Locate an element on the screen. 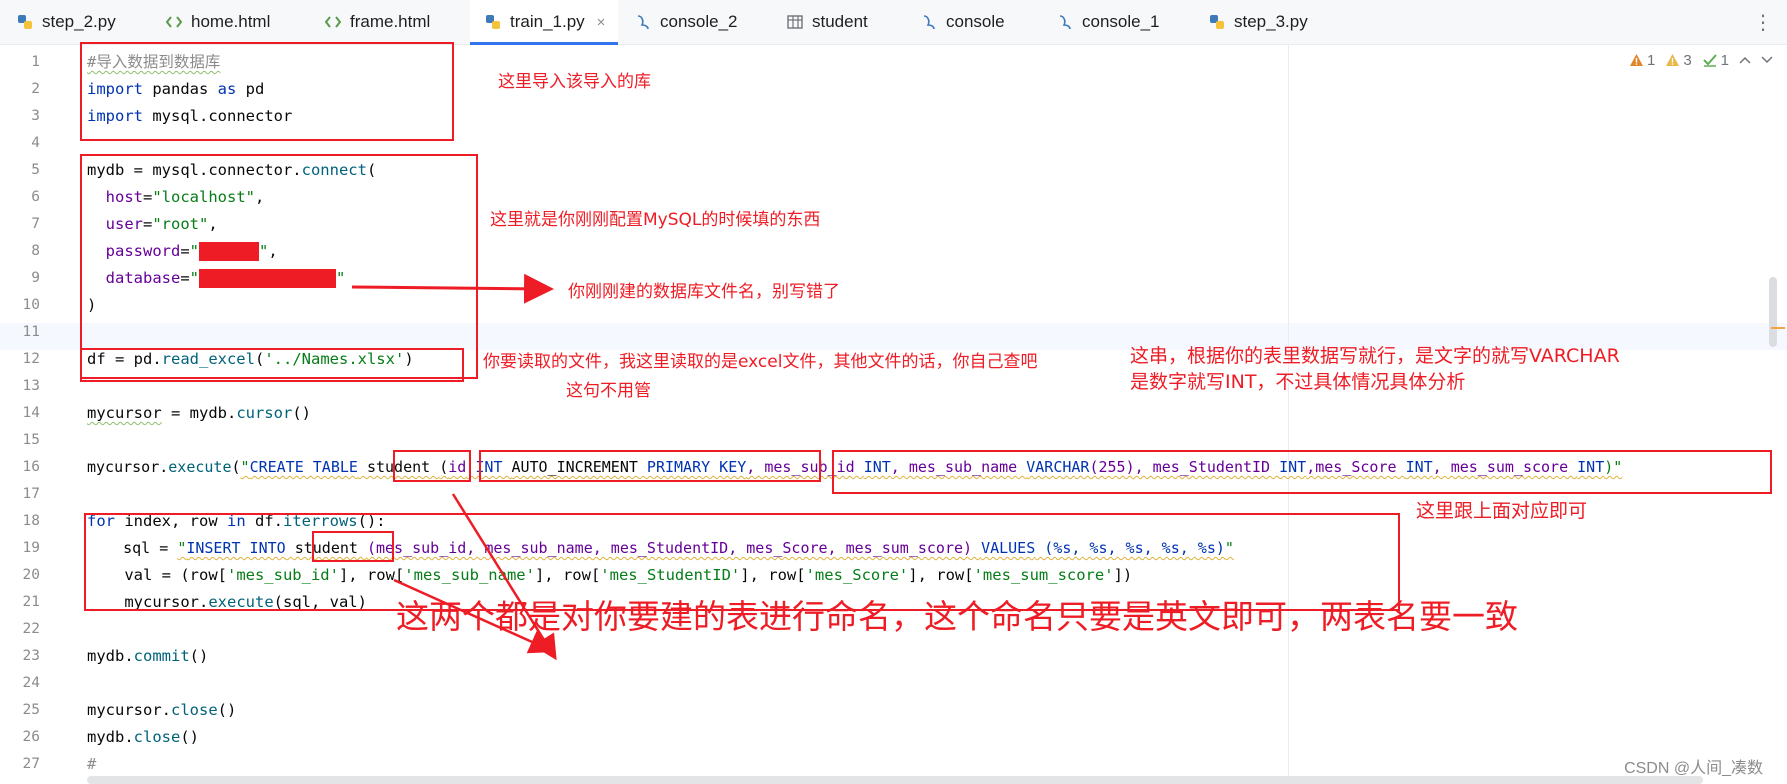 The image size is (1787, 784). annotation-arrows is located at coordinates (454, 467).